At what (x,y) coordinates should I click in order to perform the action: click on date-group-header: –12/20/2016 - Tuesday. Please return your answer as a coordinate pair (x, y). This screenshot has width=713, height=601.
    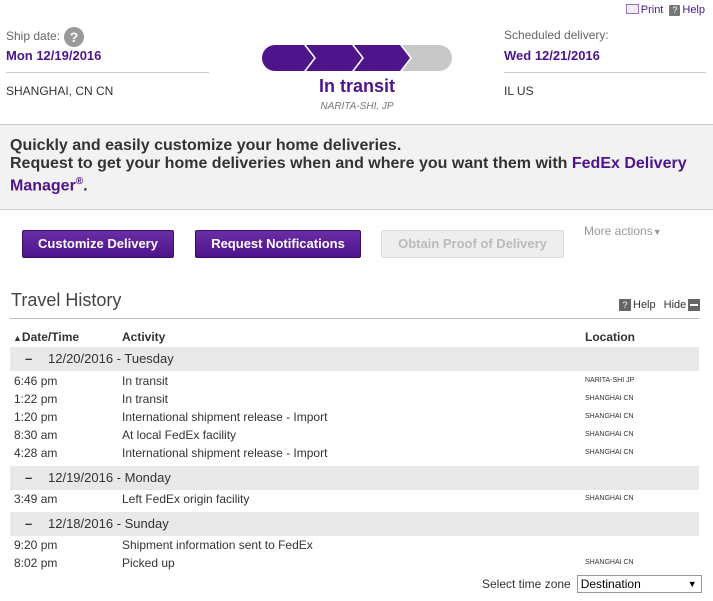
    Looking at the image, I should click on (354, 359).